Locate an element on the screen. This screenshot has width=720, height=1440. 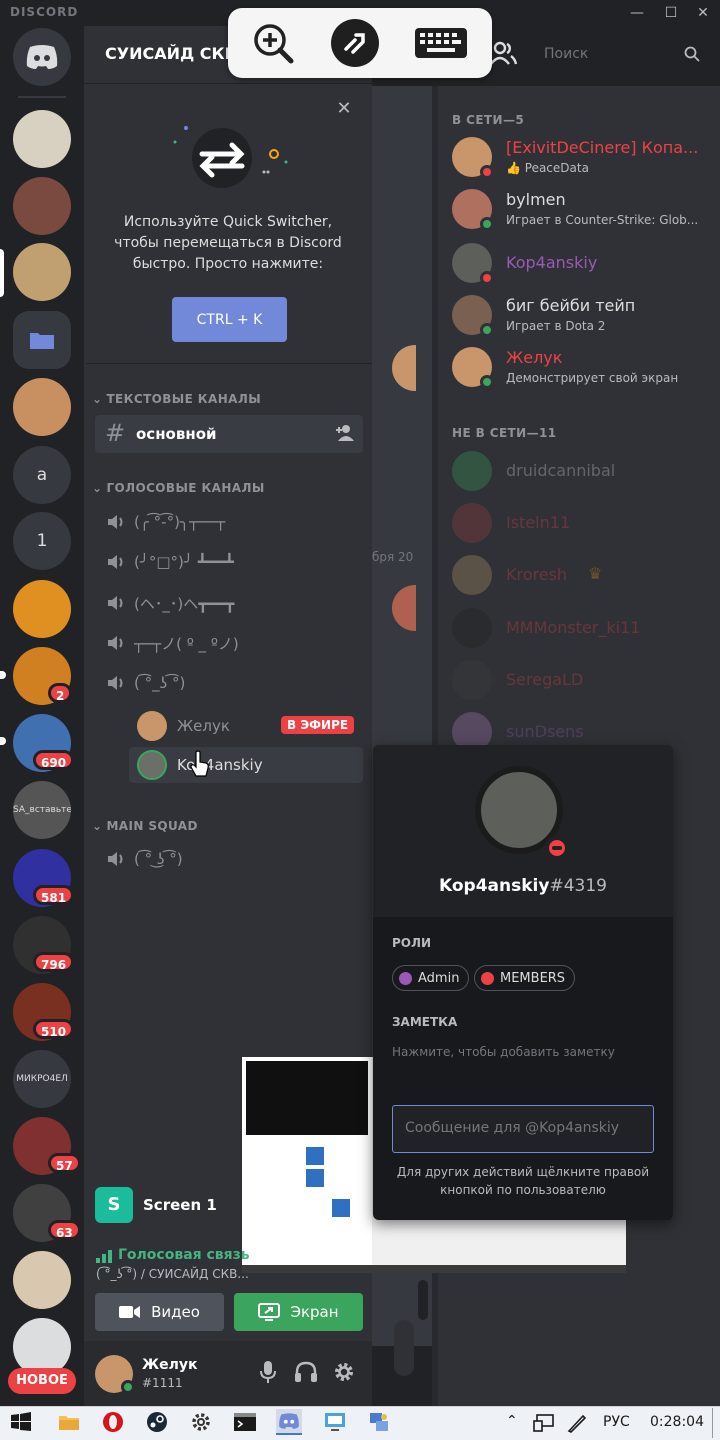
microphone-icon is located at coordinates (268, 1372).